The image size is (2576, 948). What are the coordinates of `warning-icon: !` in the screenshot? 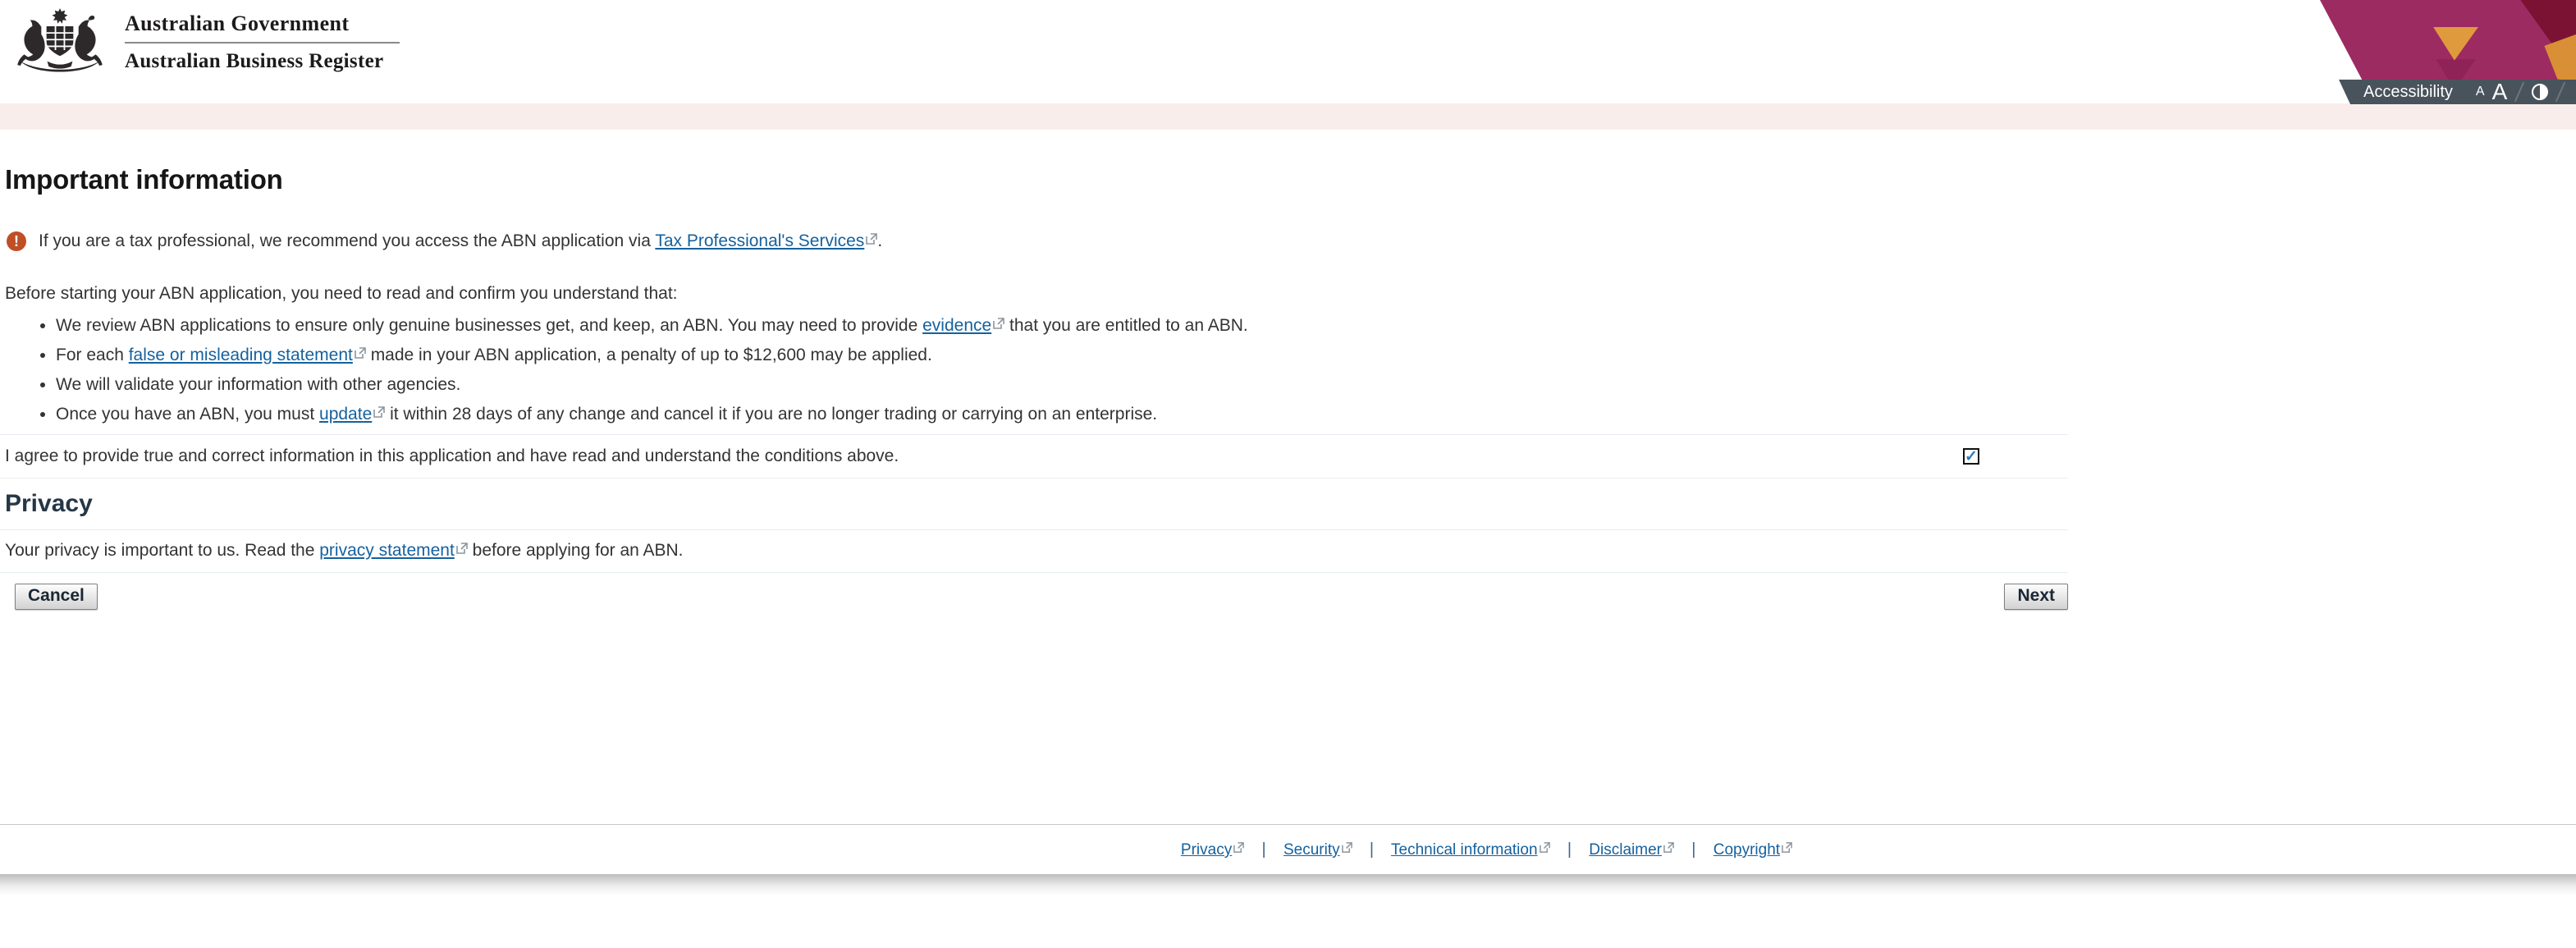 It's located at (16, 241).